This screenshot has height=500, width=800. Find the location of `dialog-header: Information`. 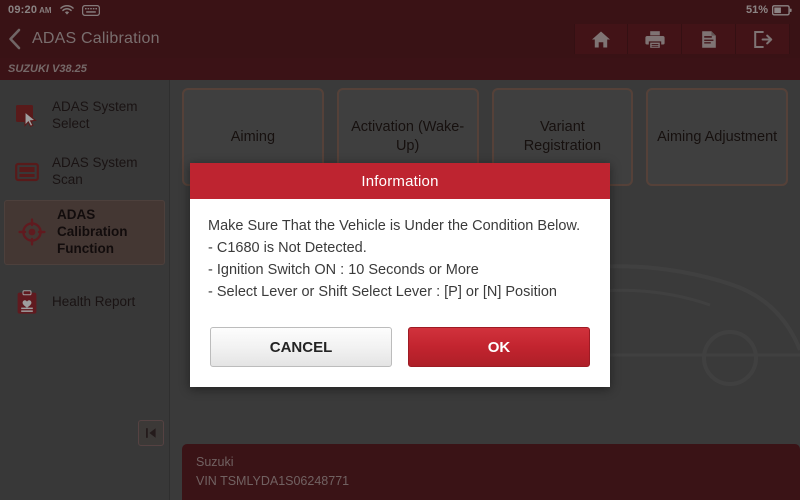

dialog-header: Information is located at coordinates (400, 181).